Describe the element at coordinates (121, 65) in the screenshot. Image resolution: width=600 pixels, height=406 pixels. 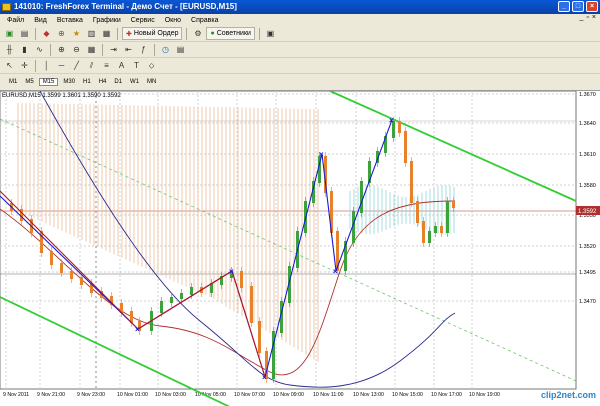
I see `text-icon: A` at that location.